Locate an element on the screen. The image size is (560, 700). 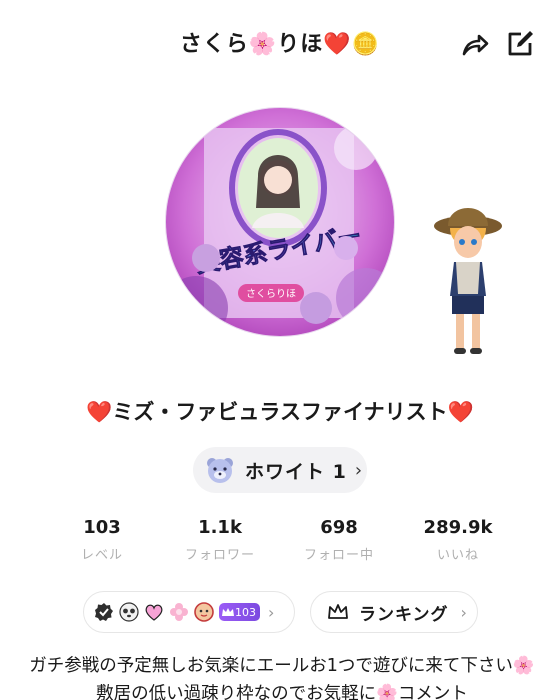
avatar-figure is located at coordinates (468, 281).